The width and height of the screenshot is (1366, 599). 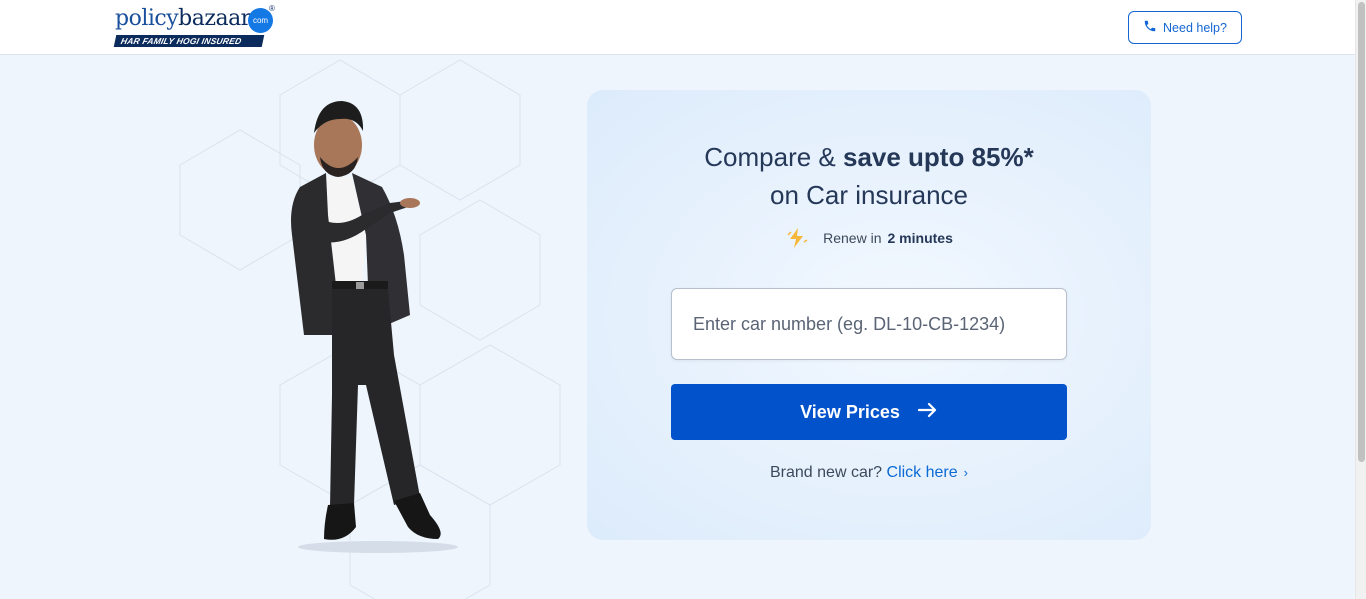 I want to click on brand-new-car-text: Brand new car?, so click(x=826, y=472).